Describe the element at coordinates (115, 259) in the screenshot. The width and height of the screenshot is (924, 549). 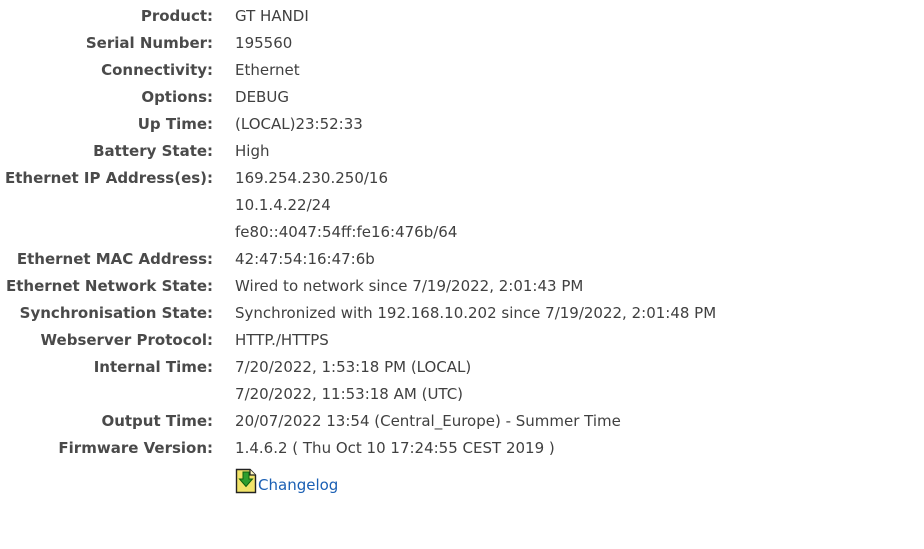
I see `info-label: Ethernet MAC Address:` at that location.